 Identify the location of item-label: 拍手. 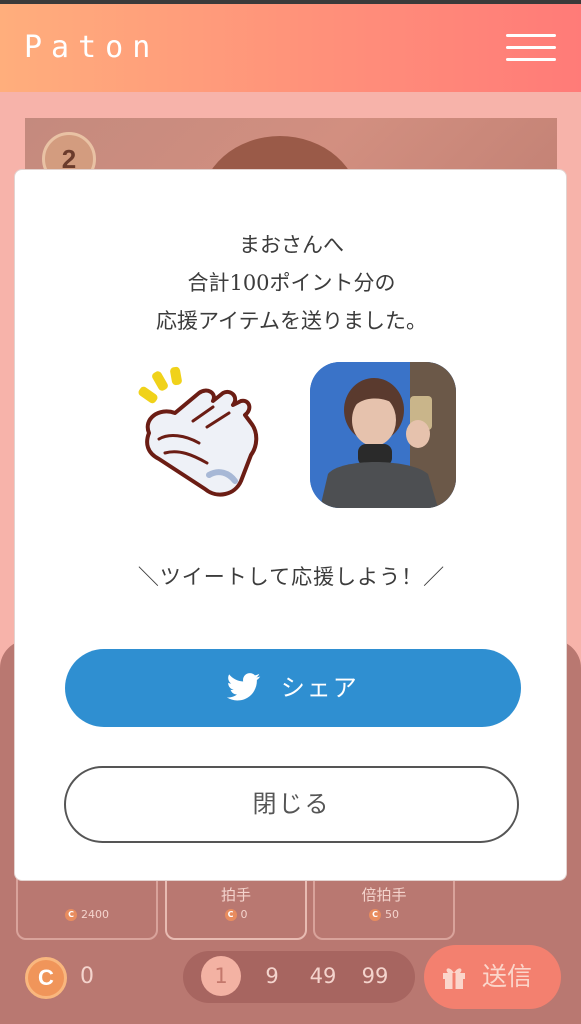
(235, 895).